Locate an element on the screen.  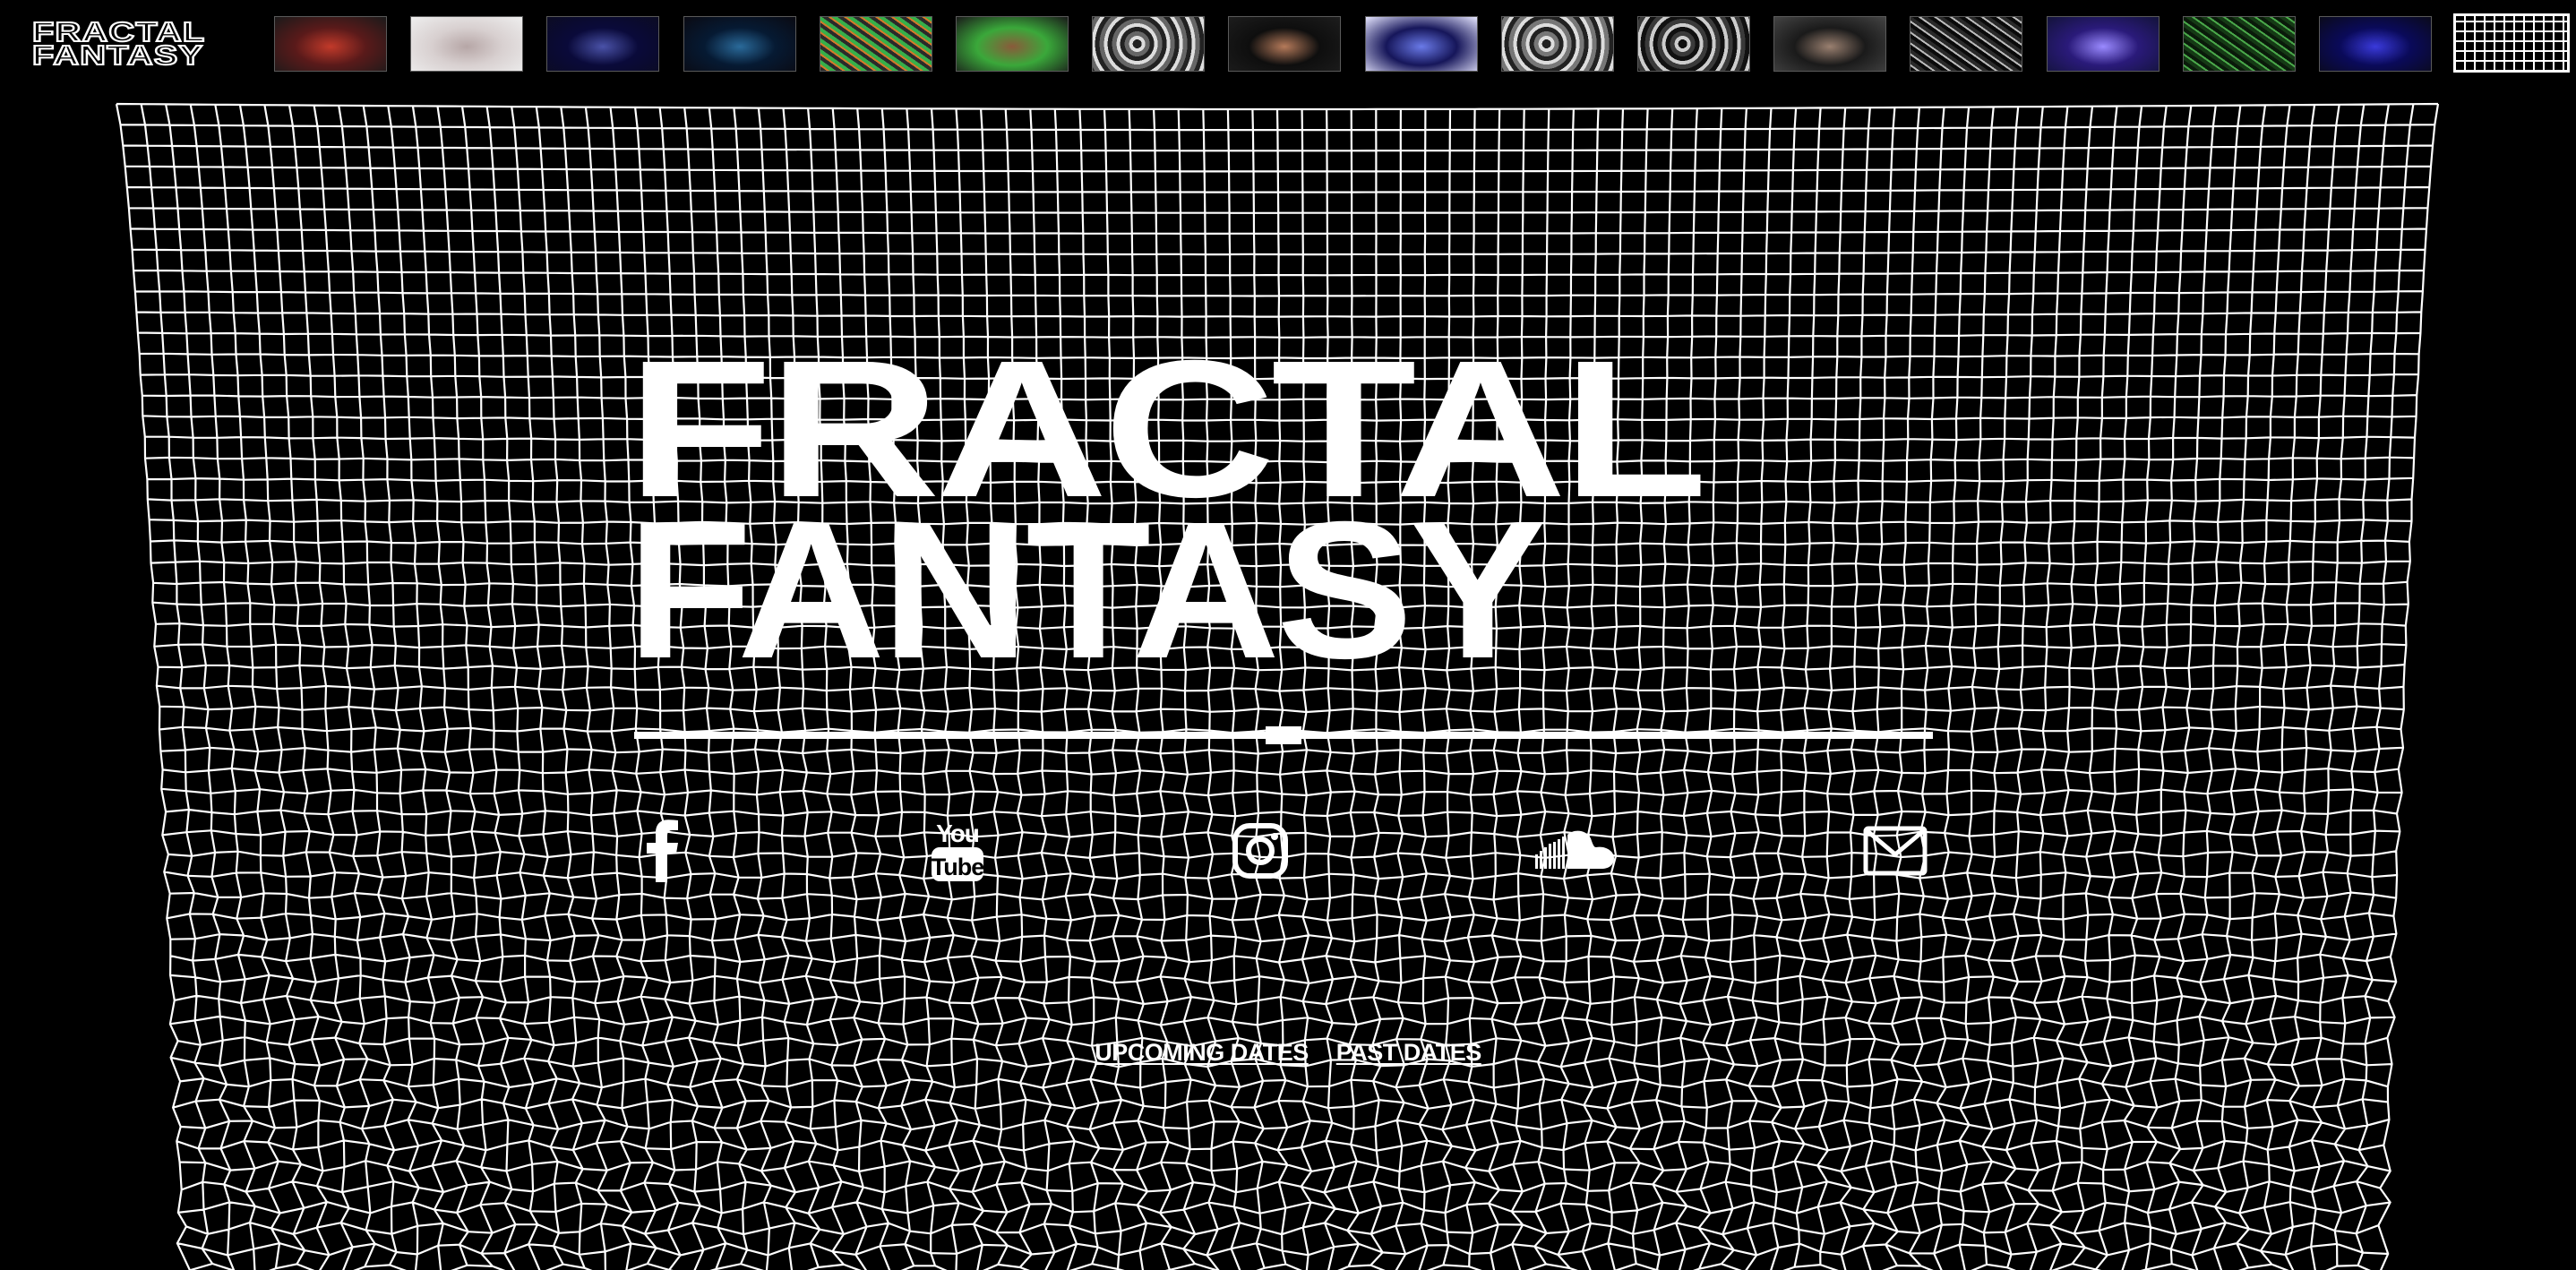
hands-preview is located at coordinates (1693, 44).